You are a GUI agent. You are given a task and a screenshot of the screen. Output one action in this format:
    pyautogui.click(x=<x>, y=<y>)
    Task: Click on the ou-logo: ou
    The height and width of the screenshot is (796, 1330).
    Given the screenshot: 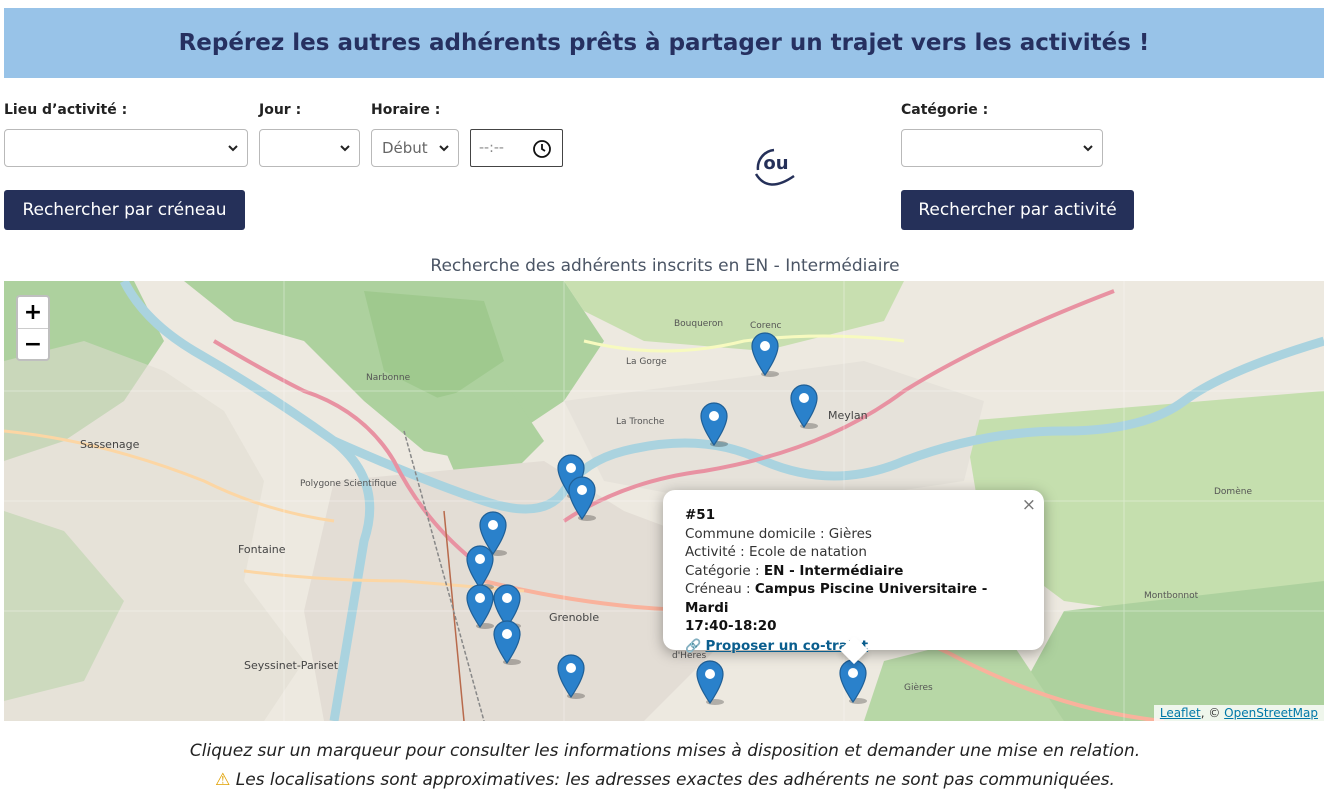 What is the action you would take?
    pyautogui.click(x=774, y=167)
    